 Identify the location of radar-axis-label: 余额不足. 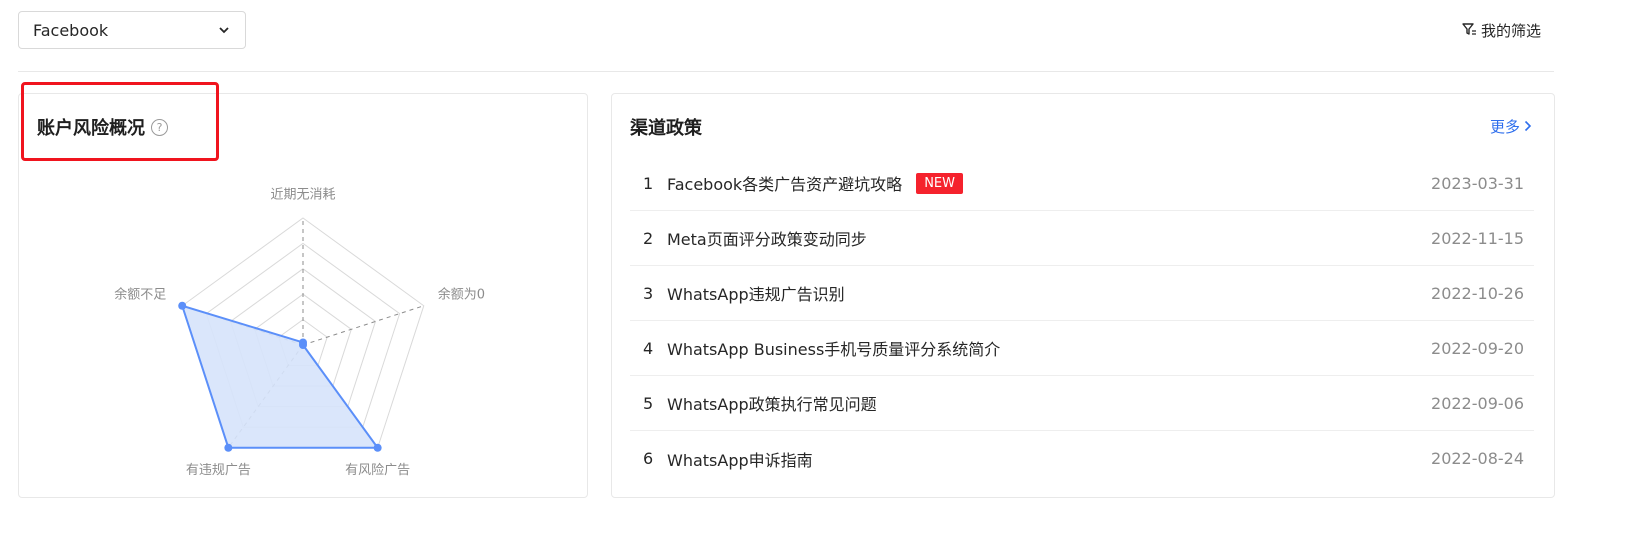
(140, 294).